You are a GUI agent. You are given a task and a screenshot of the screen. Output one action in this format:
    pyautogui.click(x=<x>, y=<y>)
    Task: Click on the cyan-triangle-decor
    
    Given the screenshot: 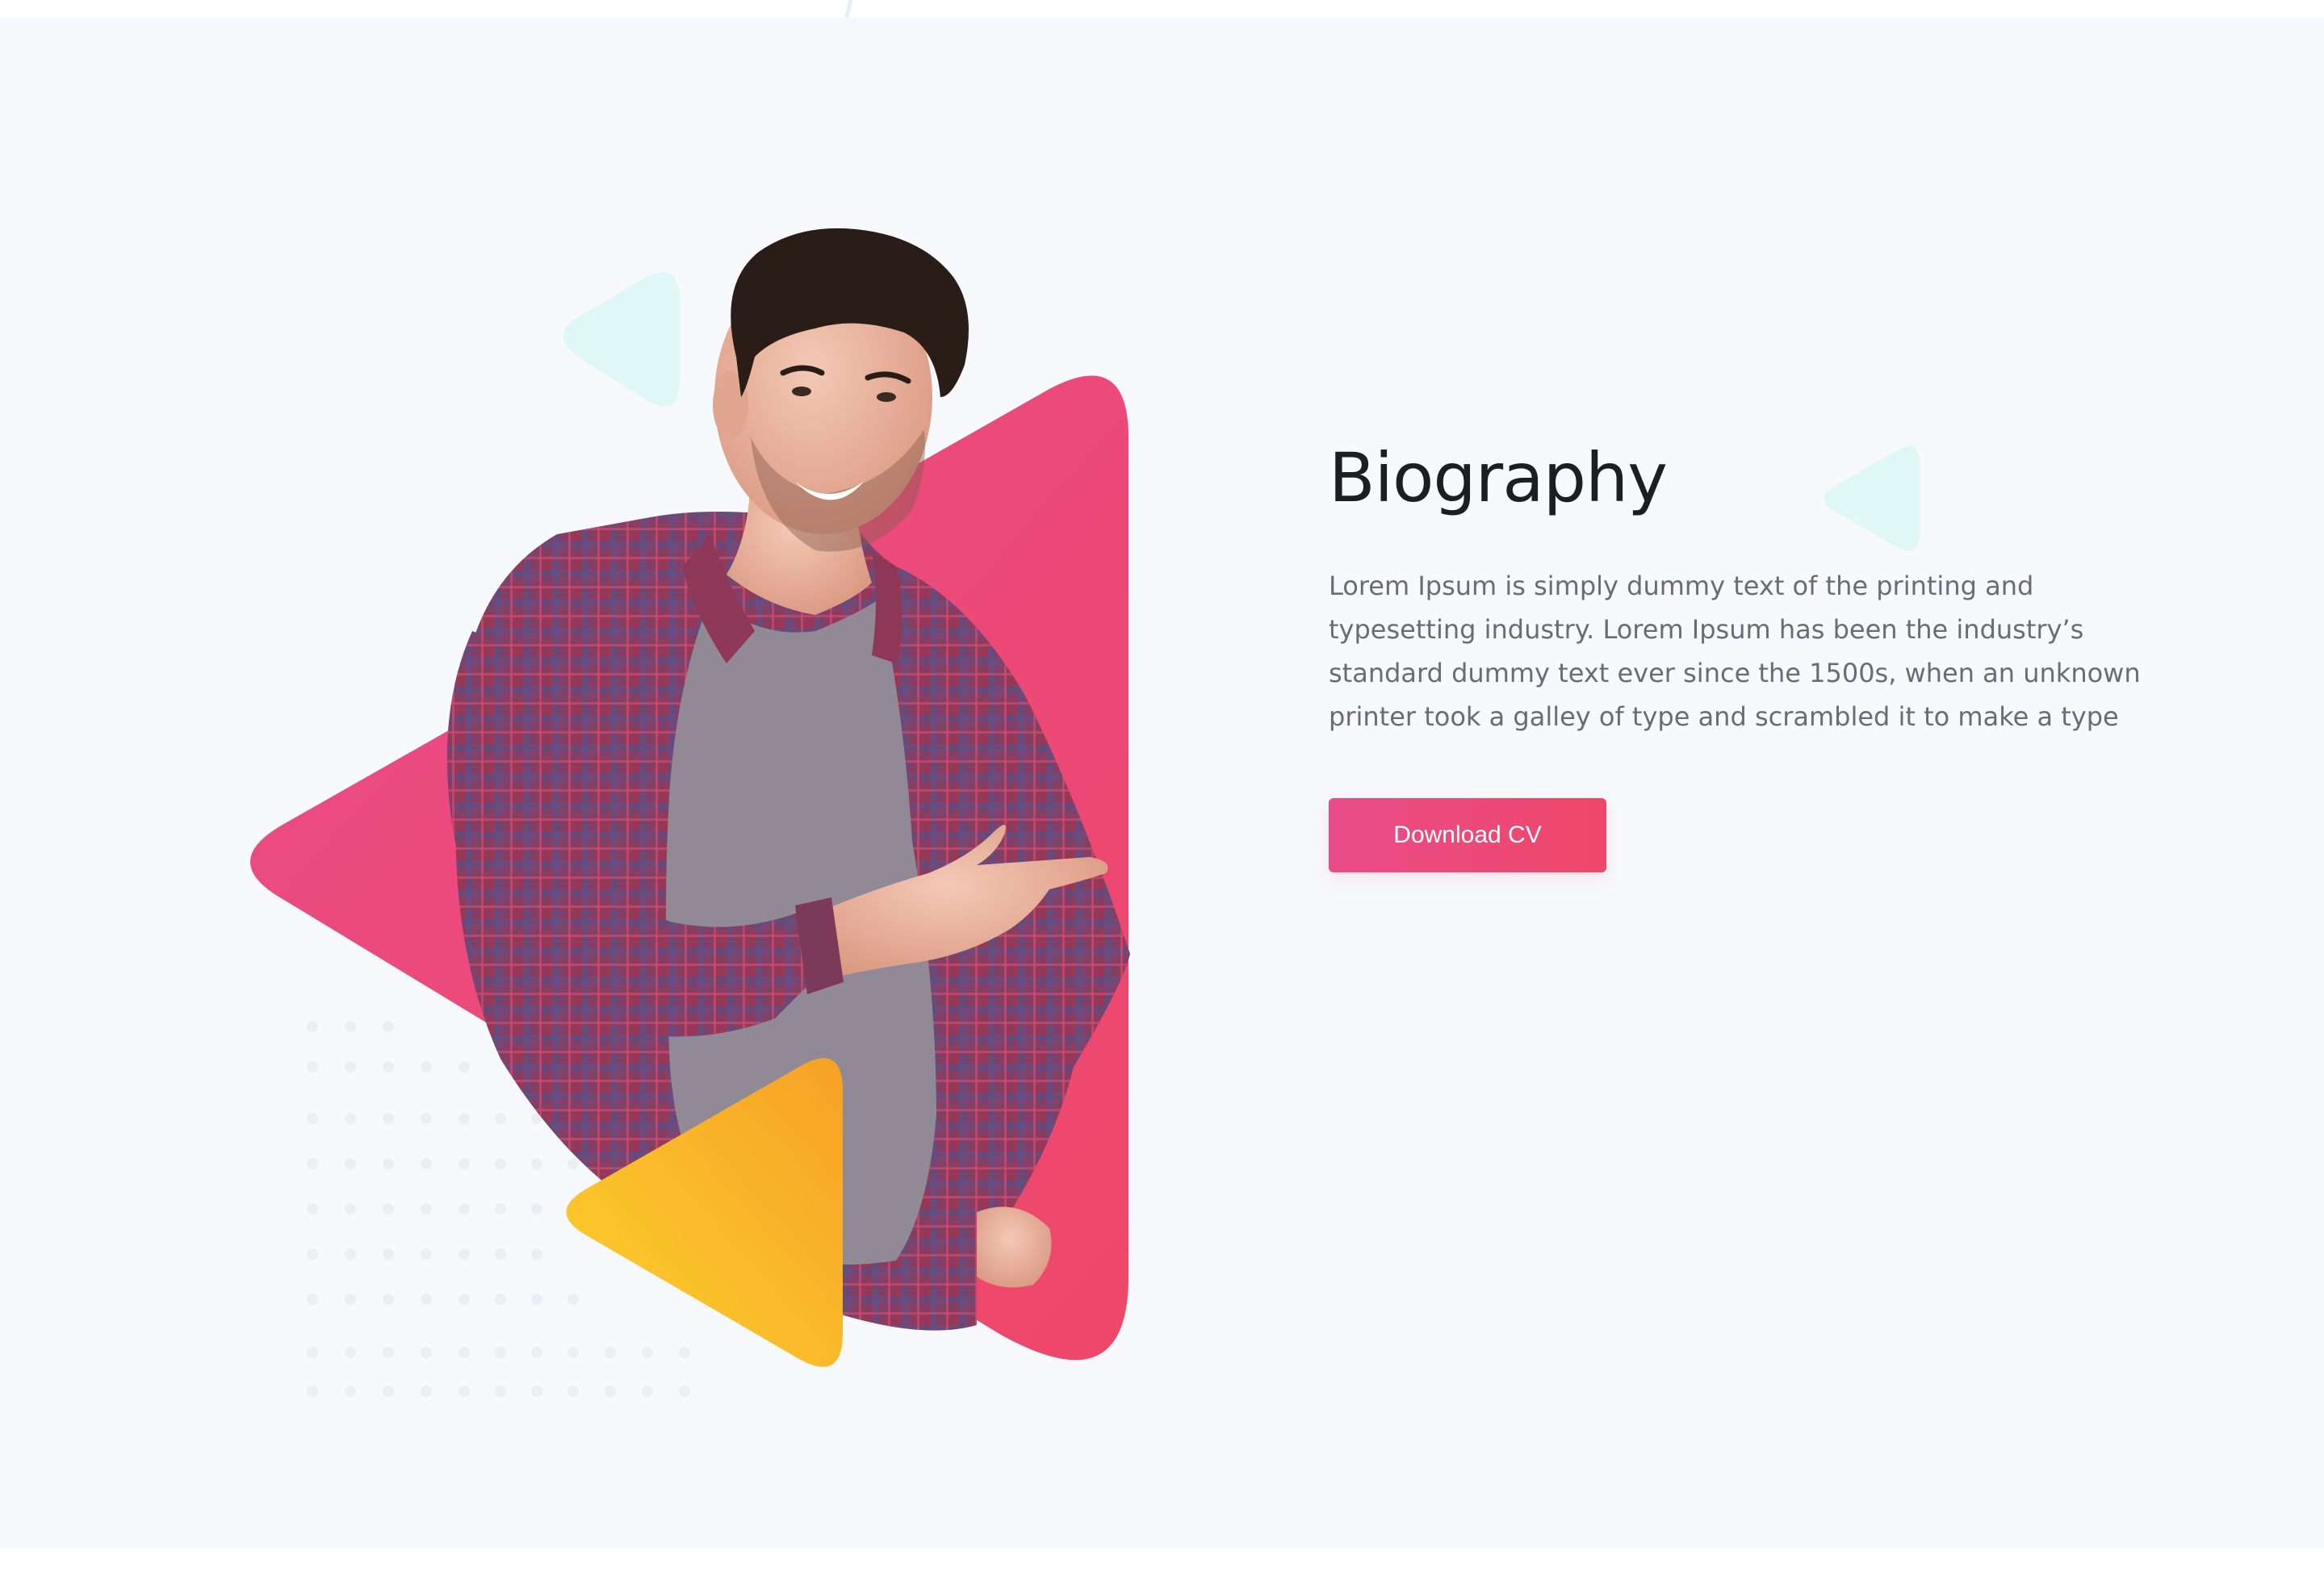 What is the action you would take?
    pyautogui.click(x=621, y=340)
    